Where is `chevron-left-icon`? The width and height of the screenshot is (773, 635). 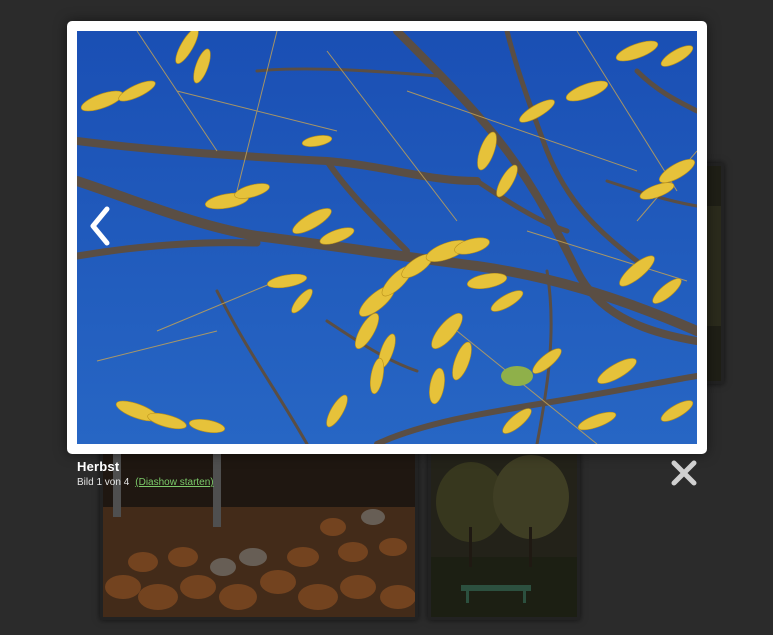 chevron-left-icon is located at coordinates (100, 226).